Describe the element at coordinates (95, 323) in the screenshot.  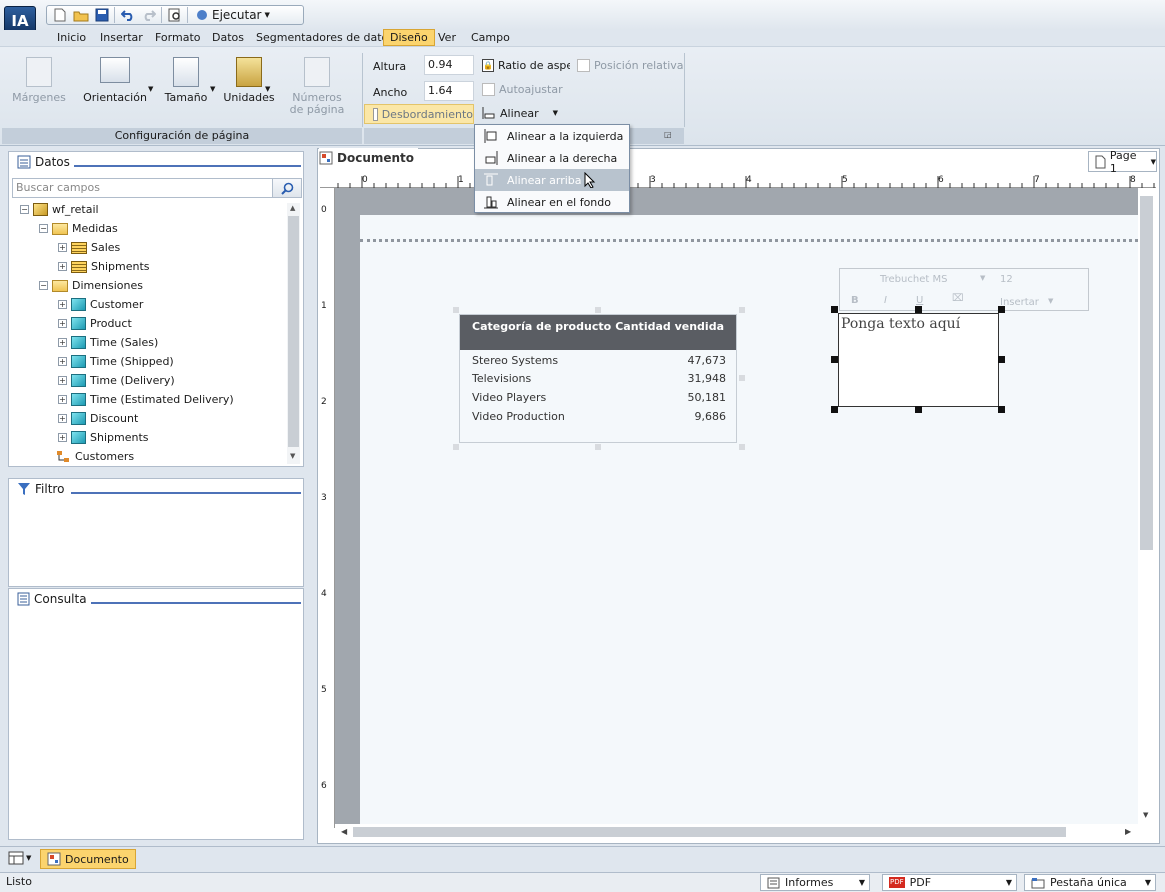
I see `tree-node-dimension: + Product` at that location.